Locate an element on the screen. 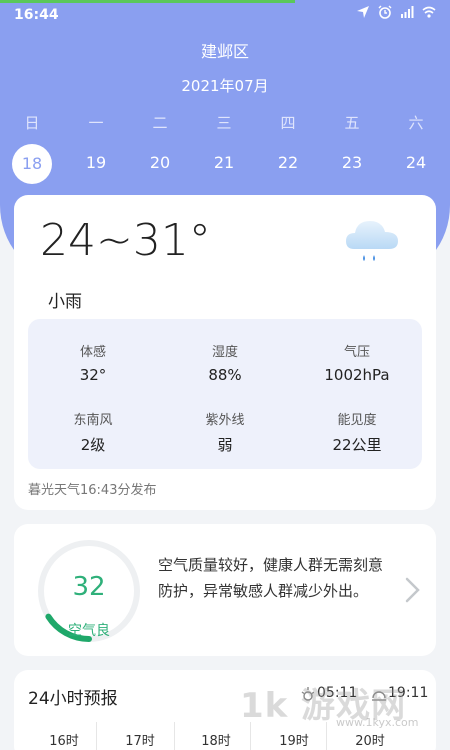 This screenshot has height=750, width=450. weekday-label: 二 is located at coordinates (160, 123).